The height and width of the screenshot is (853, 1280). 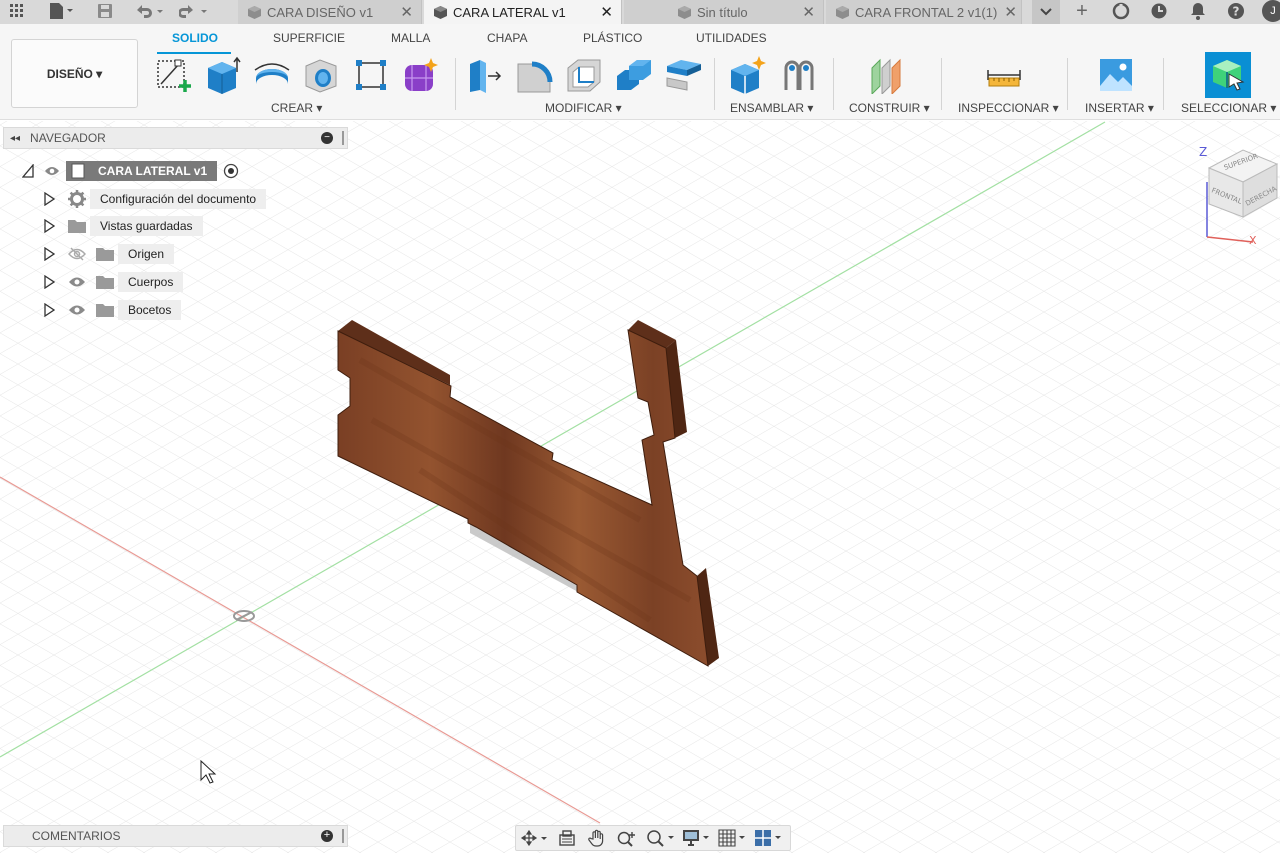 What do you see at coordinates (321, 75) in the screenshot?
I see `hole-icon` at bounding box center [321, 75].